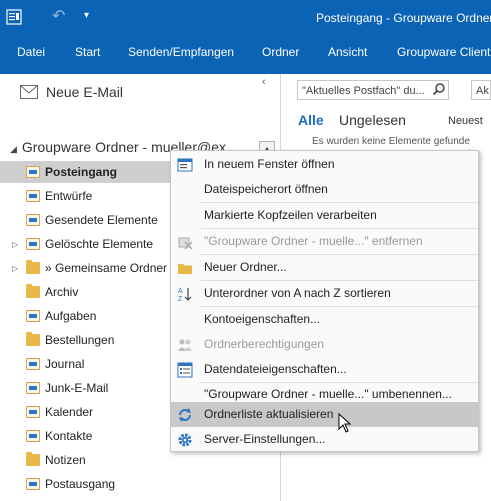 This screenshot has height=501, width=491. What do you see at coordinates (13, 149) in the screenshot?
I see `expand-triangle-icon: ◢` at bounding box center [13, 149].